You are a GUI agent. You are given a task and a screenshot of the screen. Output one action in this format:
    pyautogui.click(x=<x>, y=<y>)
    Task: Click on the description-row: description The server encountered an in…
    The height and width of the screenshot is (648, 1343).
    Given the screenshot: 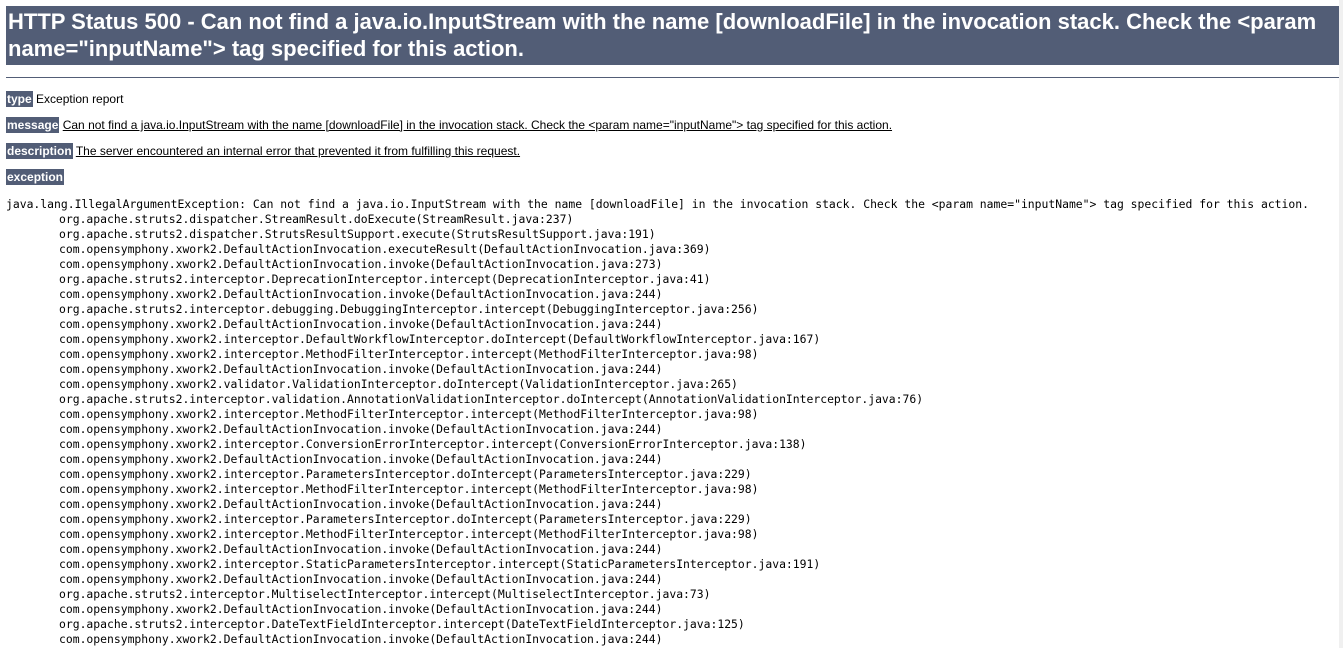 What is the action you would take?
    pyautogui.click(x=263, y=151)
    